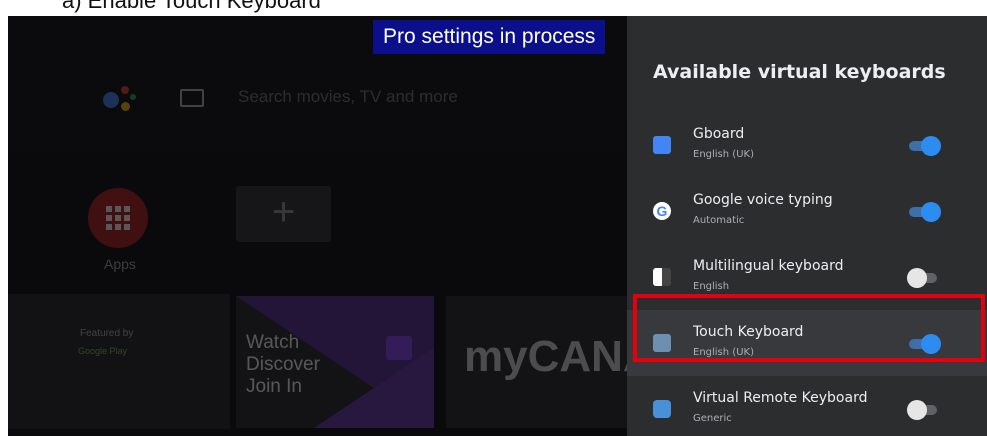 Image resolution: width=987 pixels, height=436 pixels. I want to click on twitch-tile: Watch Discover Join In, so click(335, 362).